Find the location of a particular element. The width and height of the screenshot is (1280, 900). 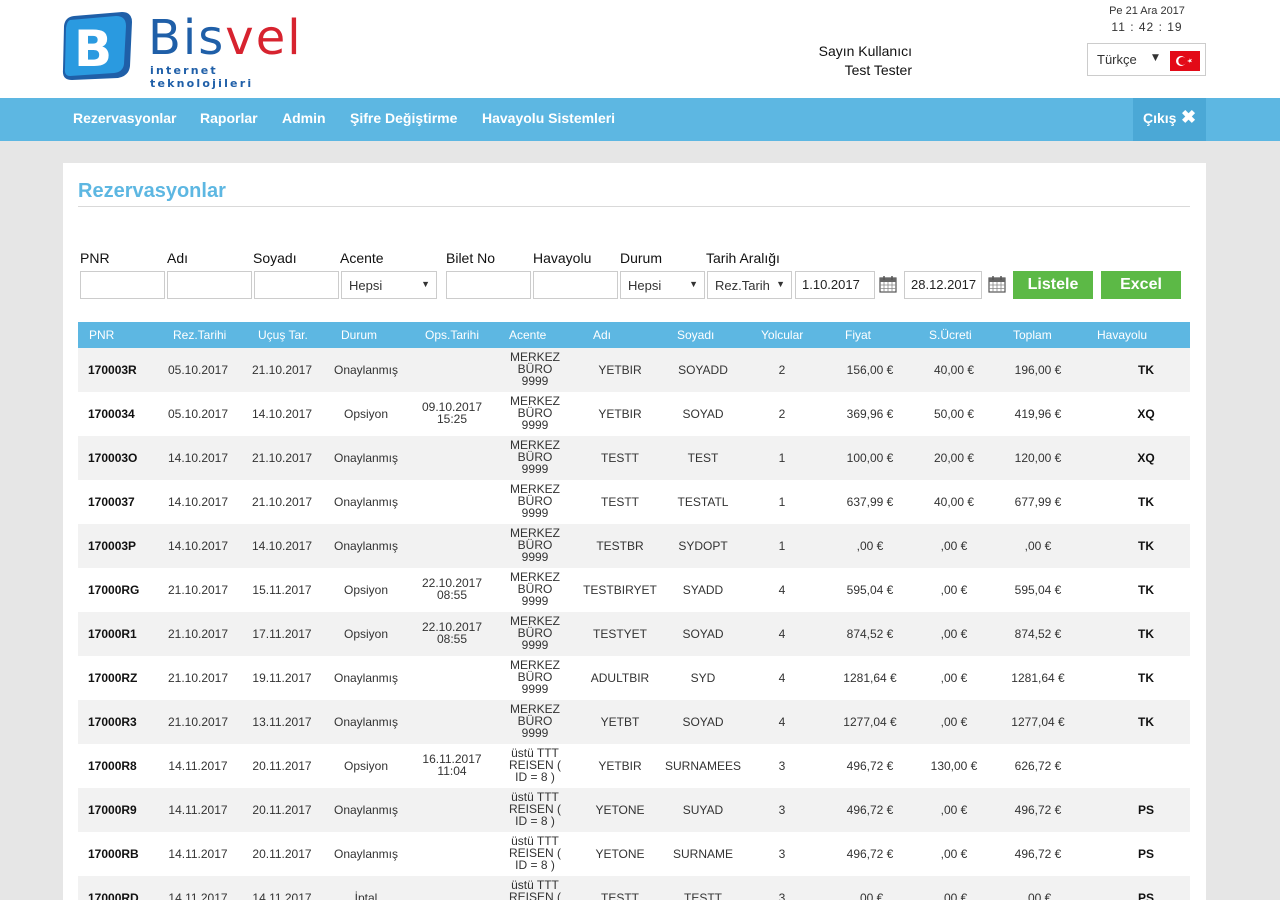

cell-name: TESTBR is located at coordinates (620, 546).